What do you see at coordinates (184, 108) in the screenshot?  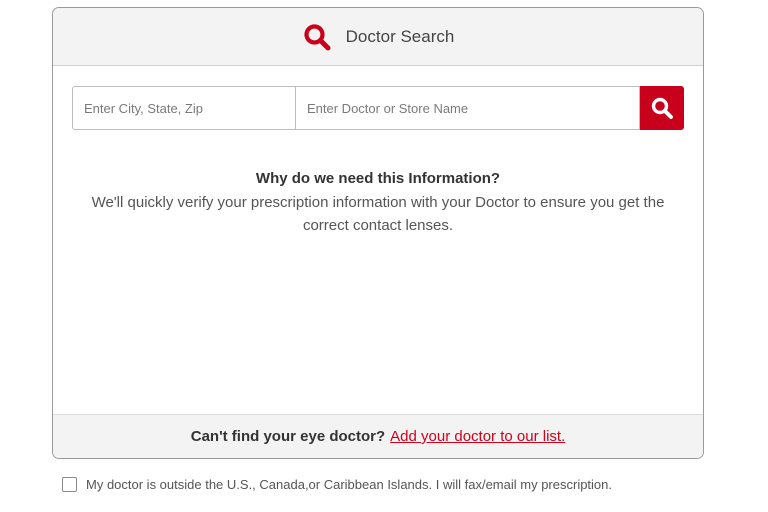 I see `location-input` at bounding box center [184, 108].